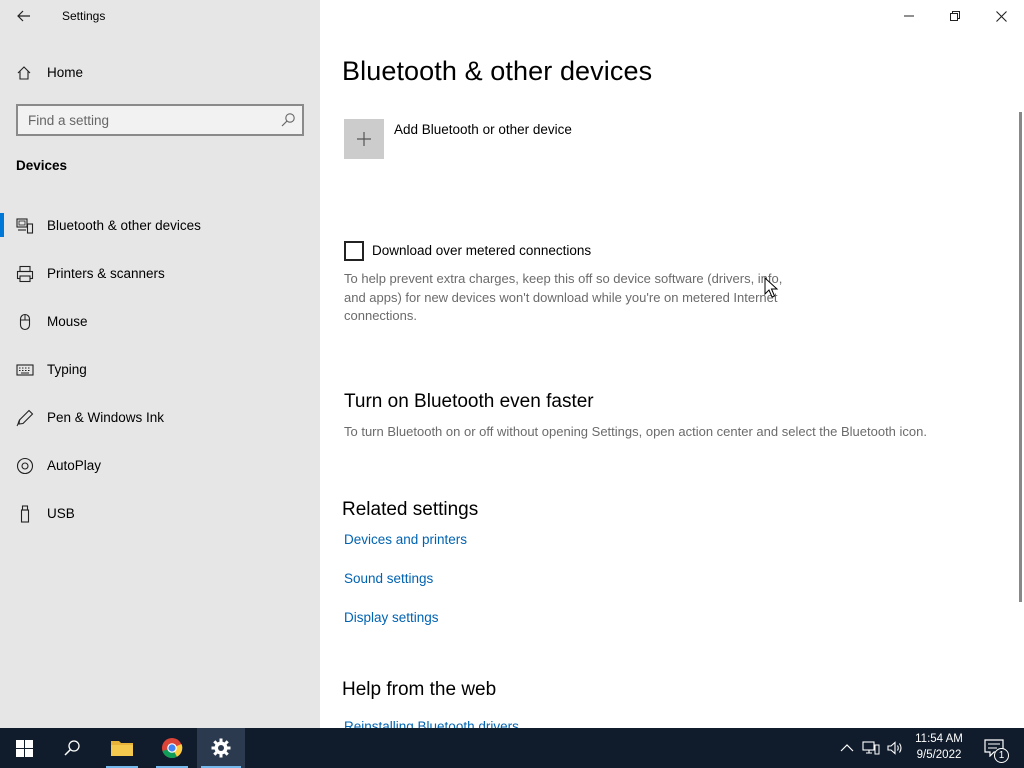  I want to click on taskbar-clock: 11:54 AM 9/5/2022, so click(939, 747).